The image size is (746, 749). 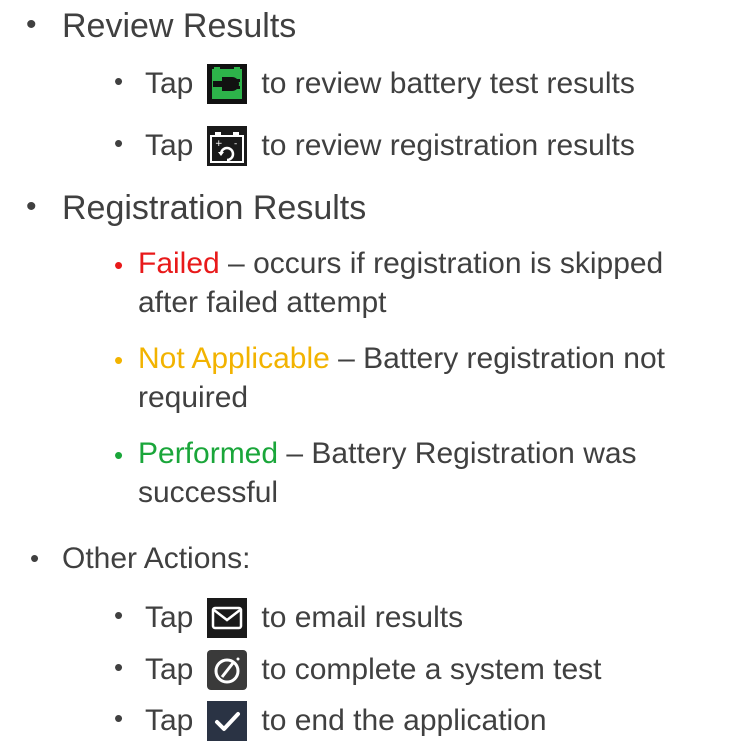 I want to click on battery-registration-icon: + -, so click(x=227, y=146).